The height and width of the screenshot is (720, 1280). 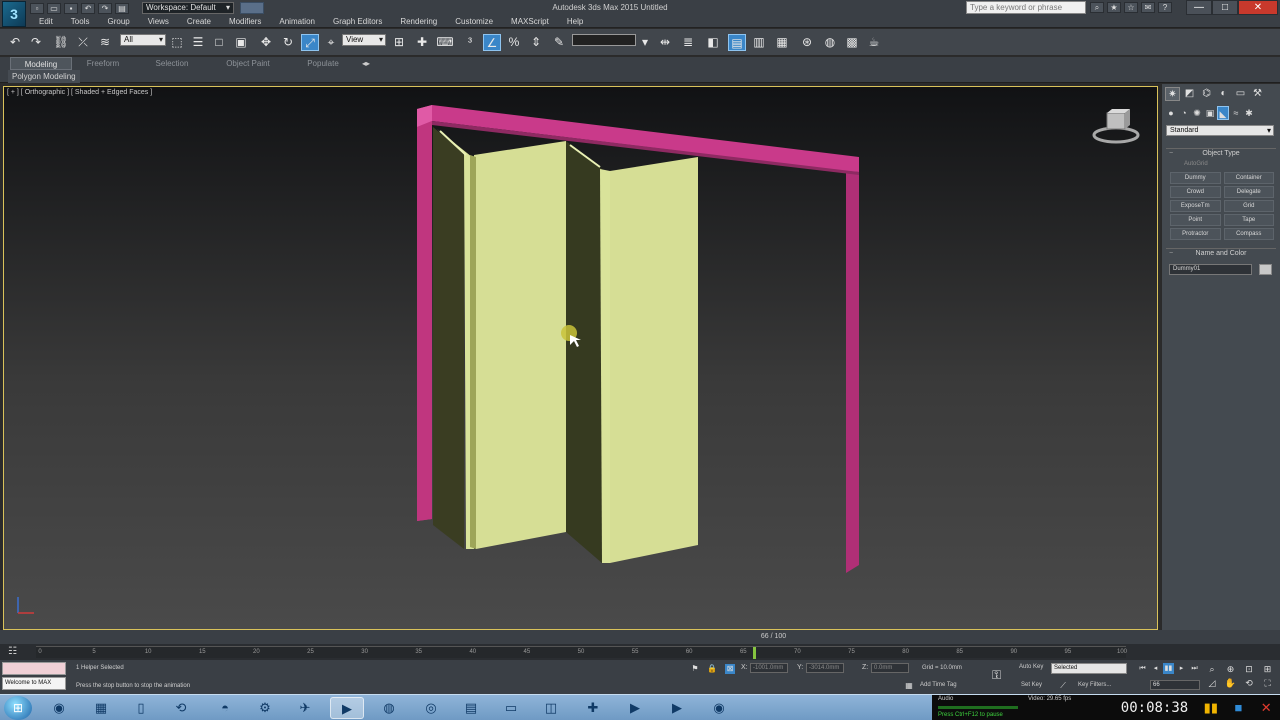 I want to click on reference-coord-dropdown: View, so click(x=364, y=40).